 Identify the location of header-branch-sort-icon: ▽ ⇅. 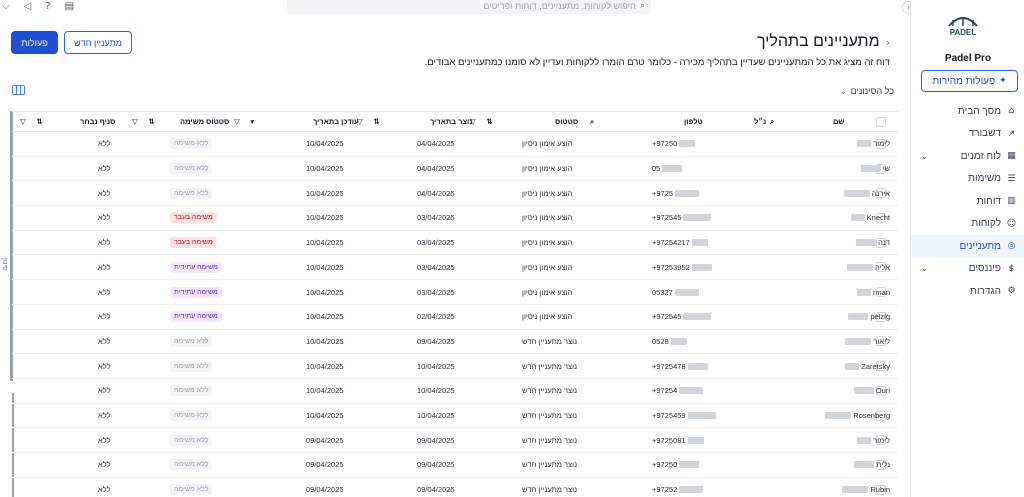
(33, 121).